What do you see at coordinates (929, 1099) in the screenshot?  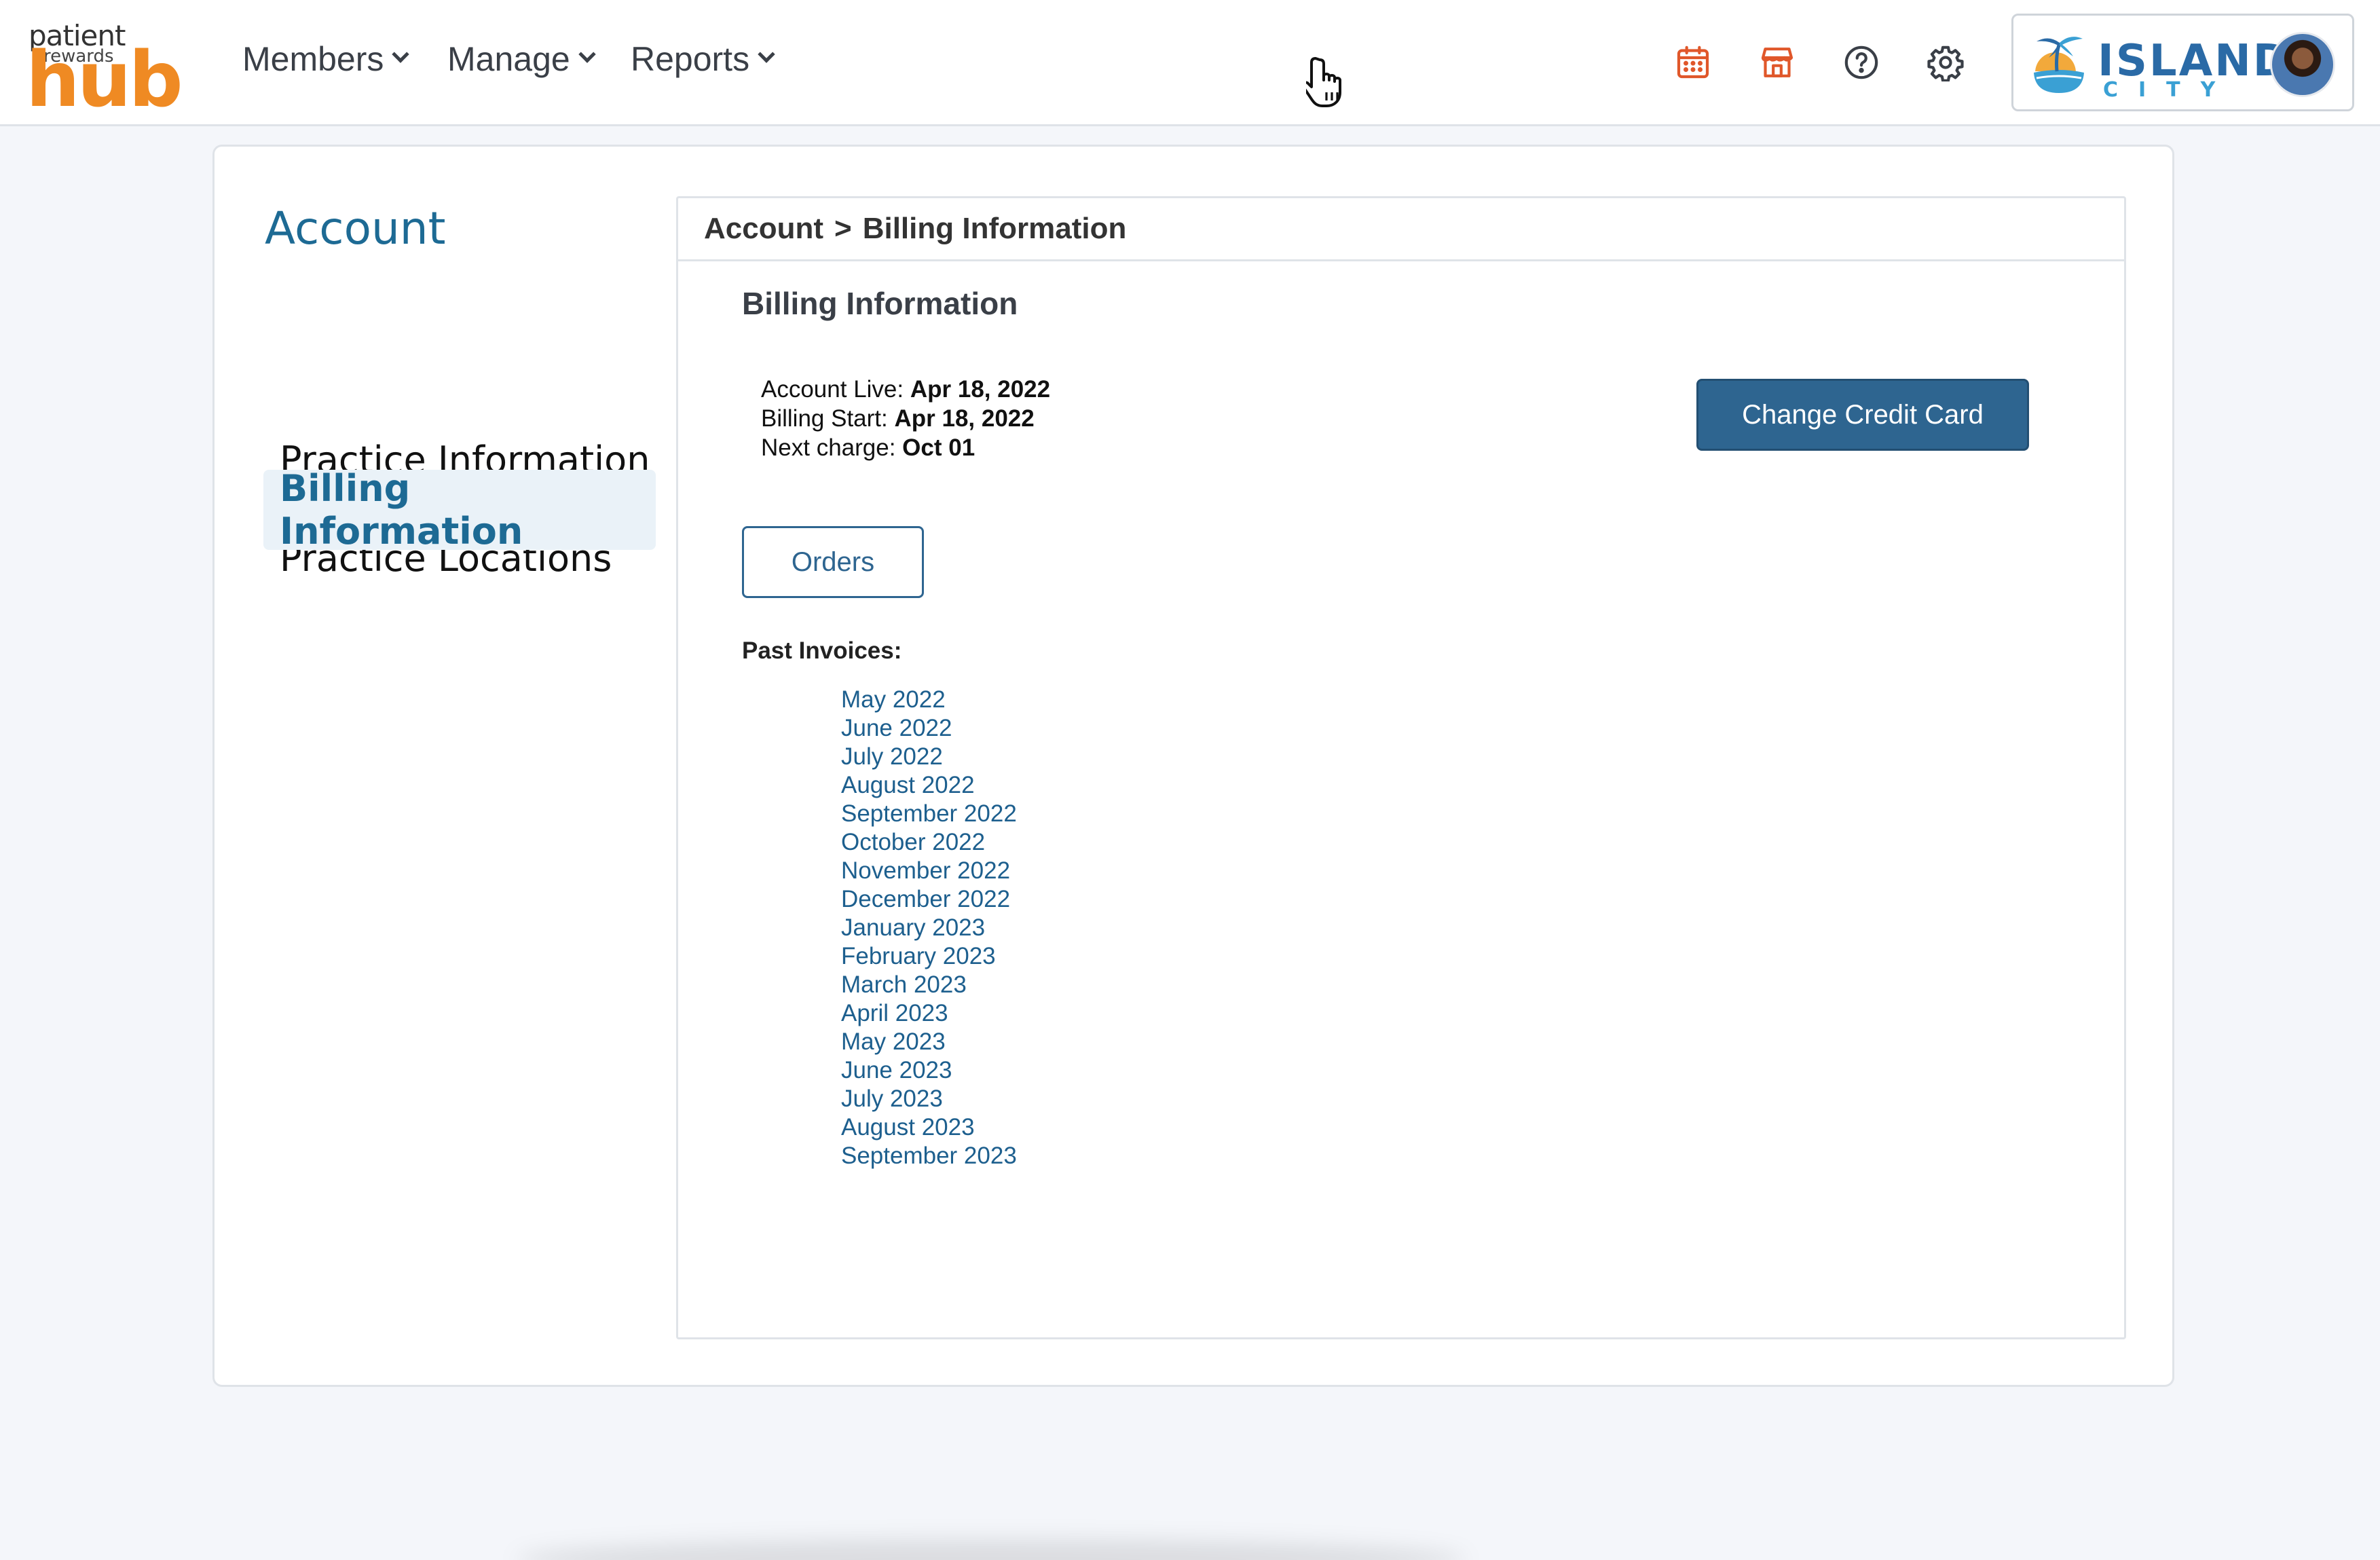 I see `invoice-link: July 2023` at bounding box center [929, 1099].